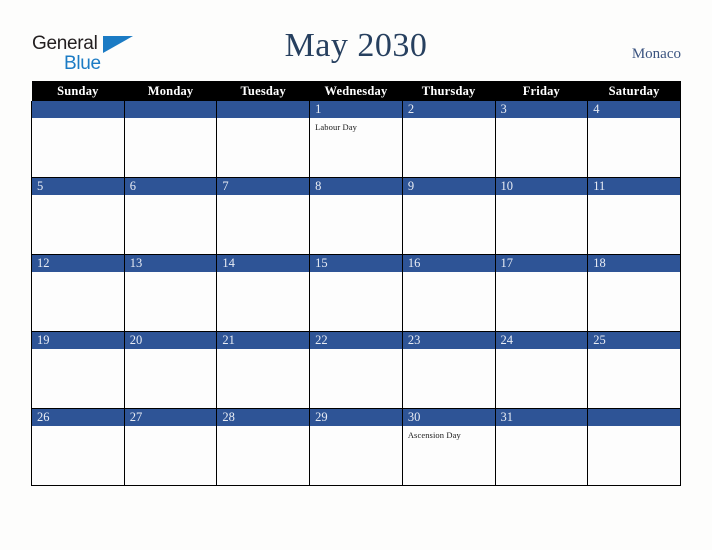 Image resolution: width=712 pixels, height=550 pixels. I want to click on day-number: 3, so click(541, 109).